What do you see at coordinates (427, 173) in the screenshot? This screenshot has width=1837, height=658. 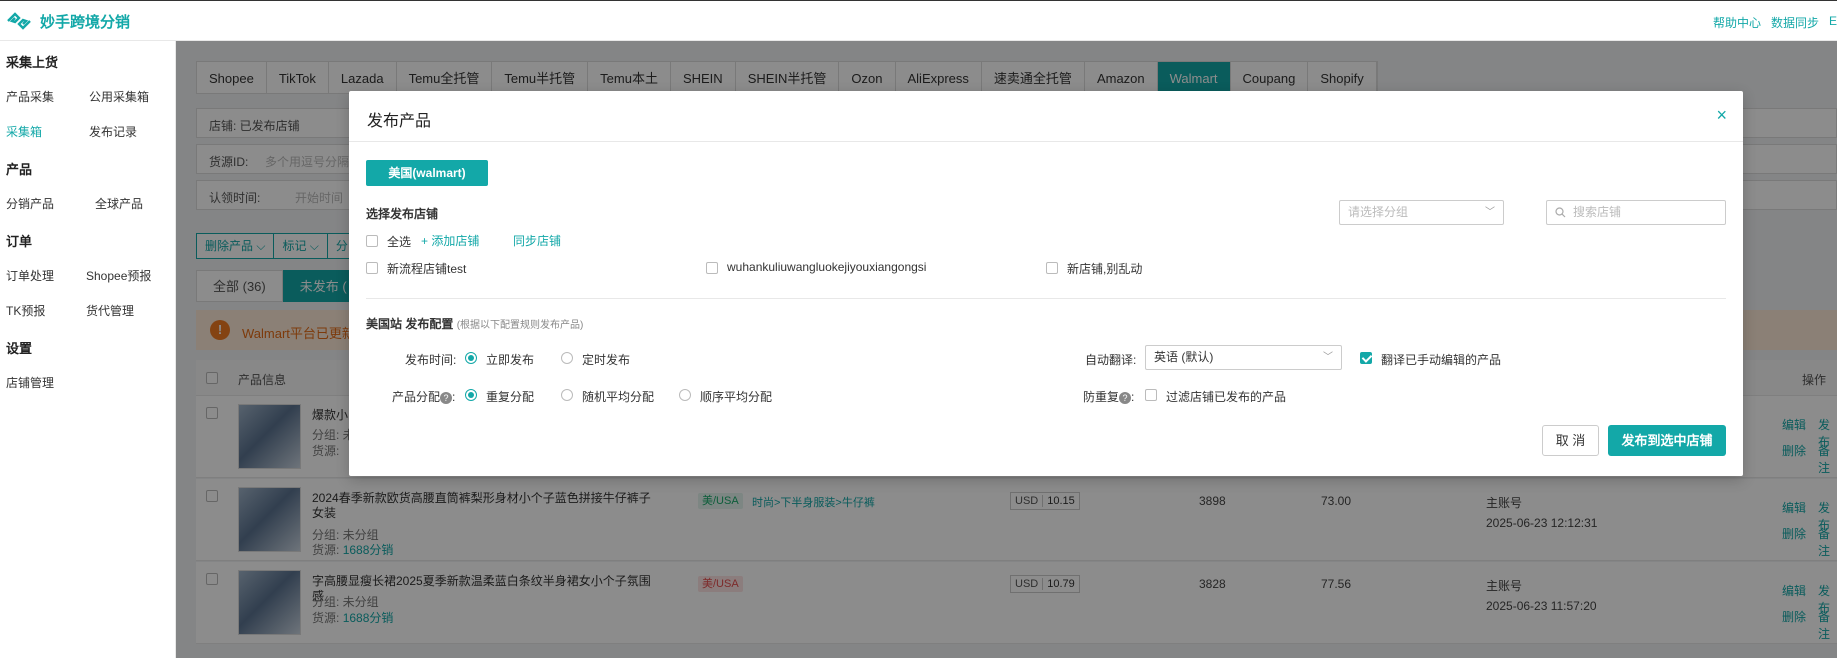 I see `country-walmart-us-button: 美国(walmart)` at bounding box center [427, 173].